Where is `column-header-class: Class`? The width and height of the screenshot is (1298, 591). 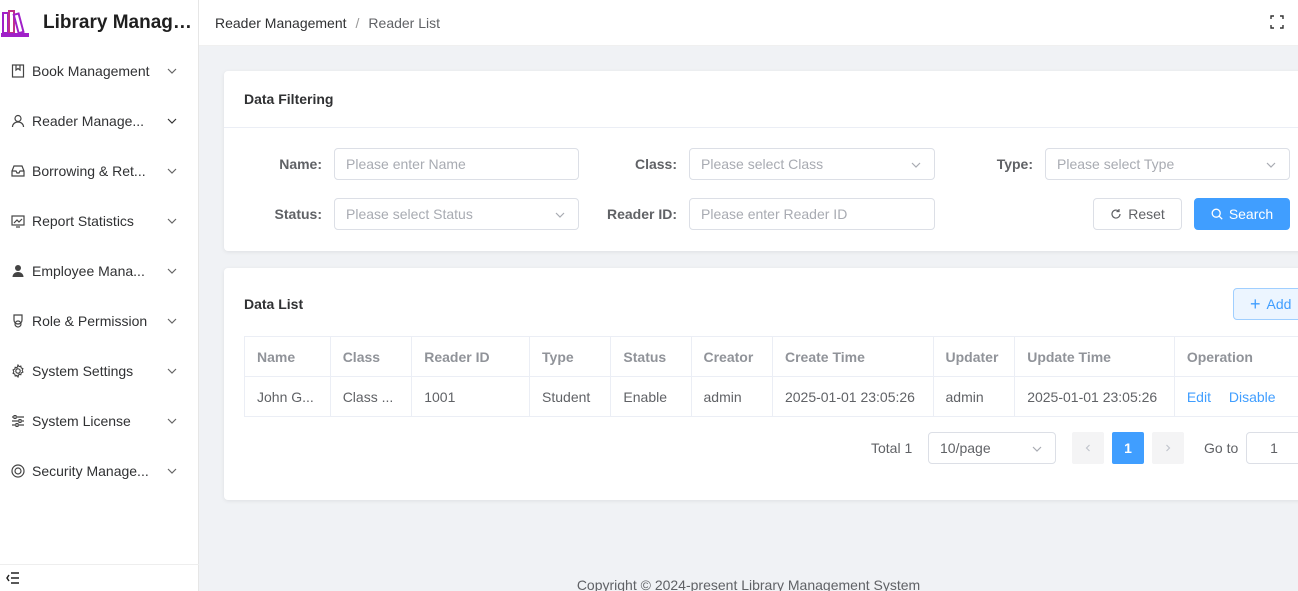
column-header-class: Class is located at coordinates (371, 356).